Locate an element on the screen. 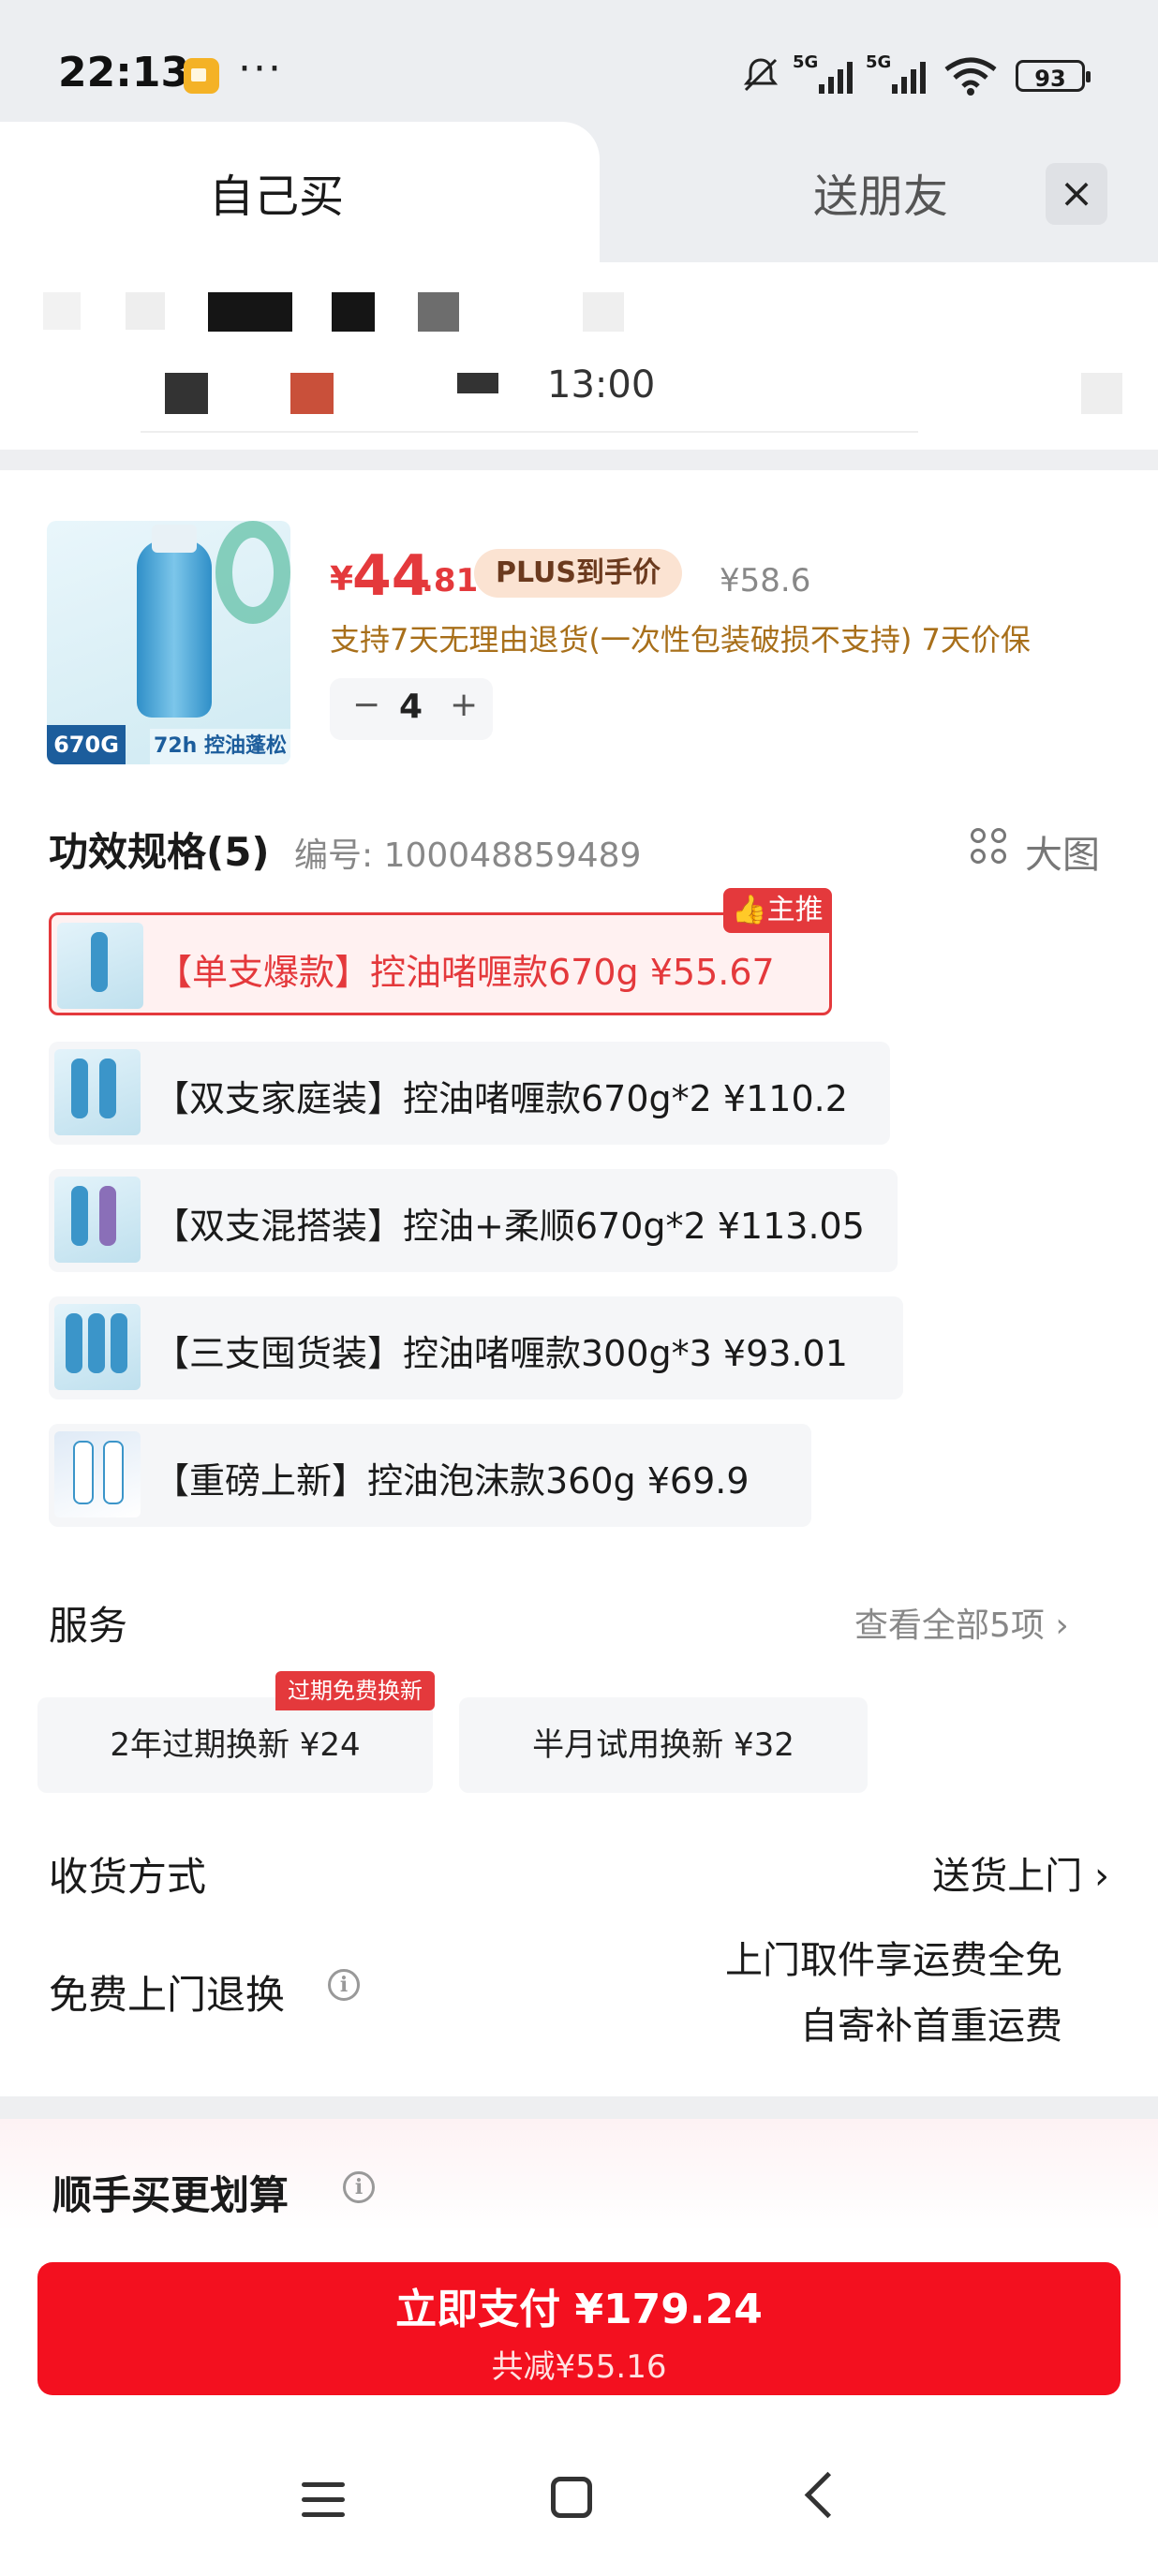 This screenshot has width=1158, height=2576. quantity-minus-button: − is located at coordinates (366, 705).